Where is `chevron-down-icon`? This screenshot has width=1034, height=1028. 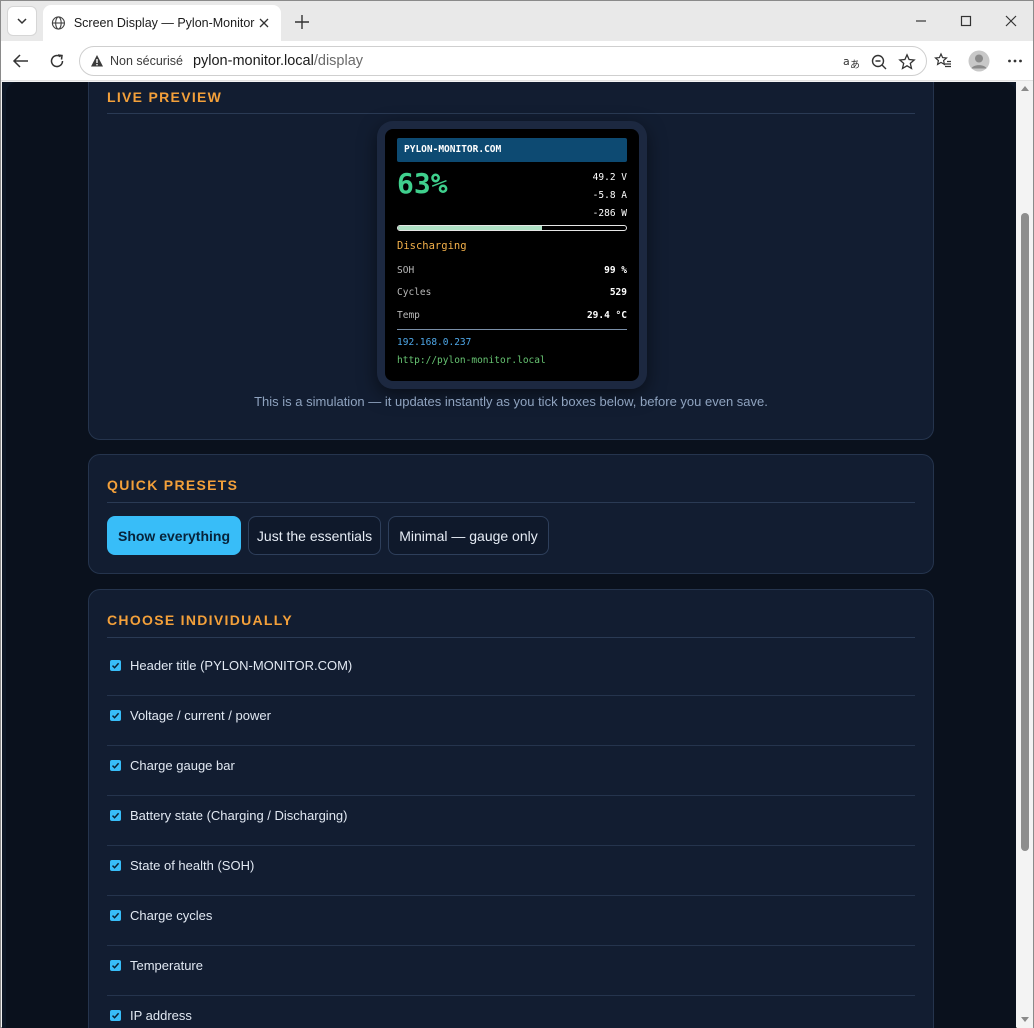
chevron-down-icon is located at coordinates (22, 21).